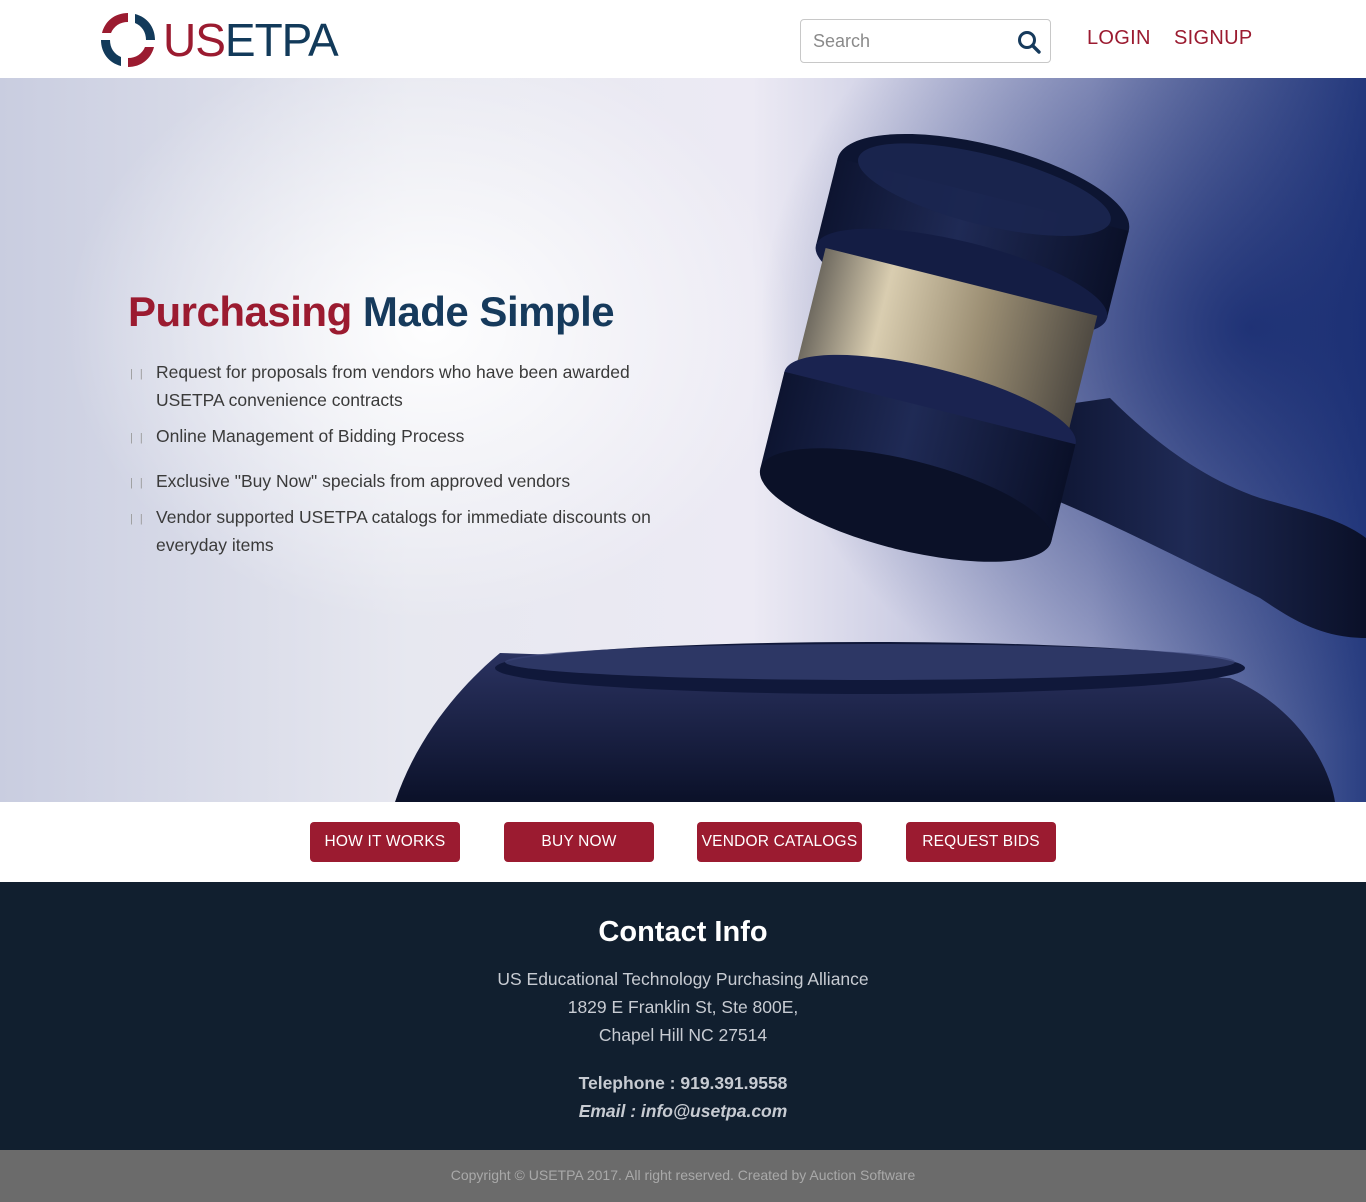 This screenshot has height=1202, width=1366. Describe the element at coordinates (1213, 38) in the screenshot. I see `signup-link: SIGNUP` at that location.